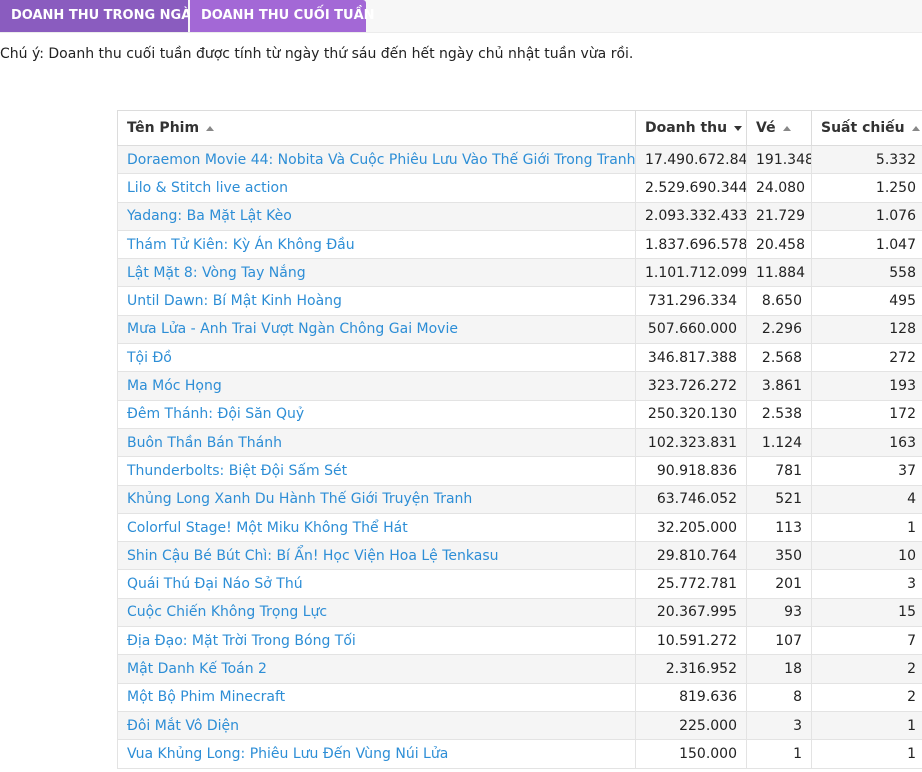  What do you see at coordinates (780, 187) in the screenshot?
I see `tickets-cell-text: 24.080` at bounding box center [780, 187].